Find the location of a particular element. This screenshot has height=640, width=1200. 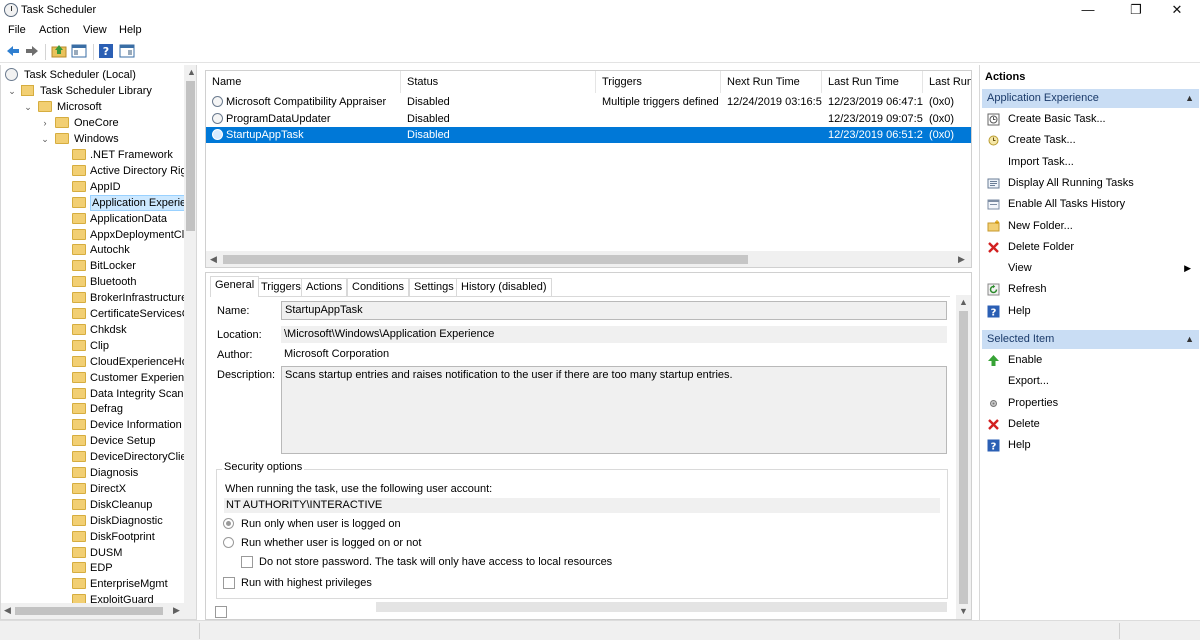

action-delete: Delete is located at coordinates (1090, 424).